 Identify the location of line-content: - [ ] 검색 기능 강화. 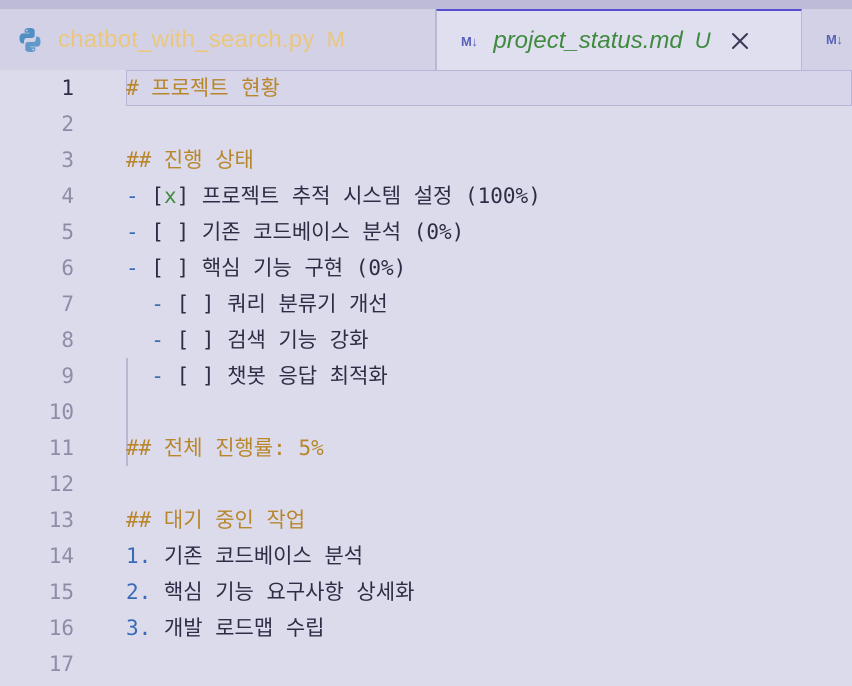
(489, 340).